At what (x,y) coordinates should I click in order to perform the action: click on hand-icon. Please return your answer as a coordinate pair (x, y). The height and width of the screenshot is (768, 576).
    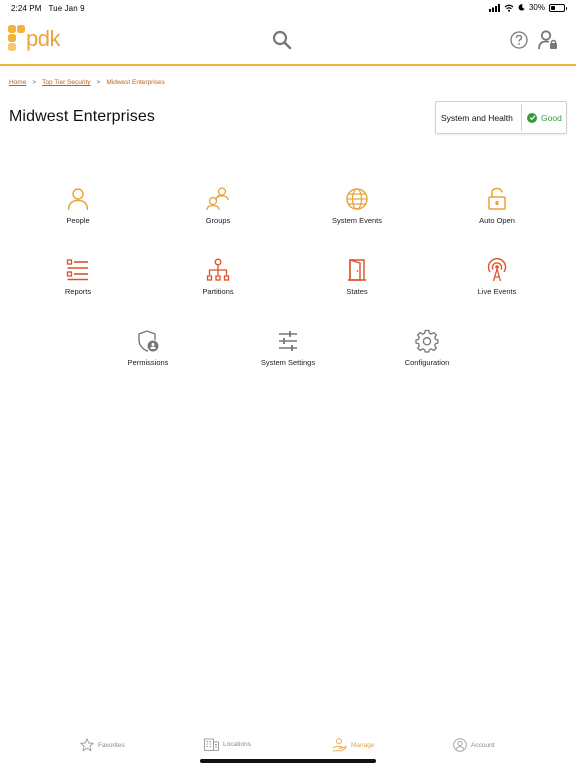
    Looking at the image, I should click on (339, 745).